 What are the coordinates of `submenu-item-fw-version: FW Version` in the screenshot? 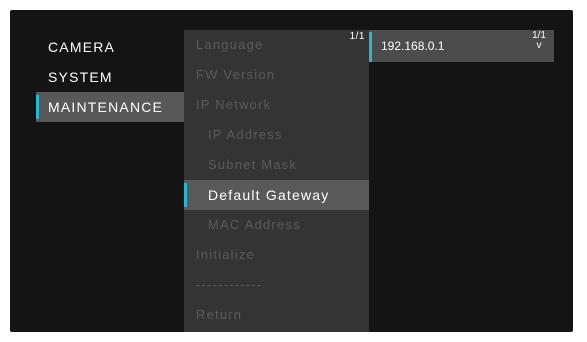 It's located at (276, 75).